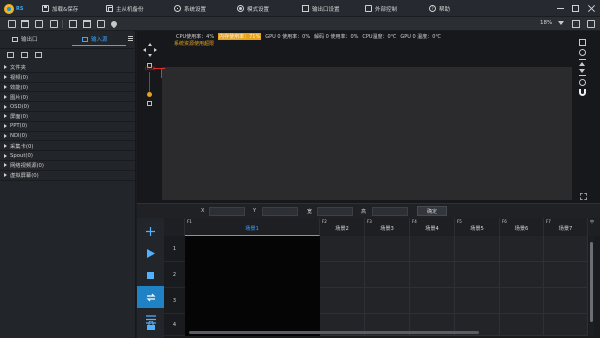  I want to click on active-tab-indicator, so click(99, 45).